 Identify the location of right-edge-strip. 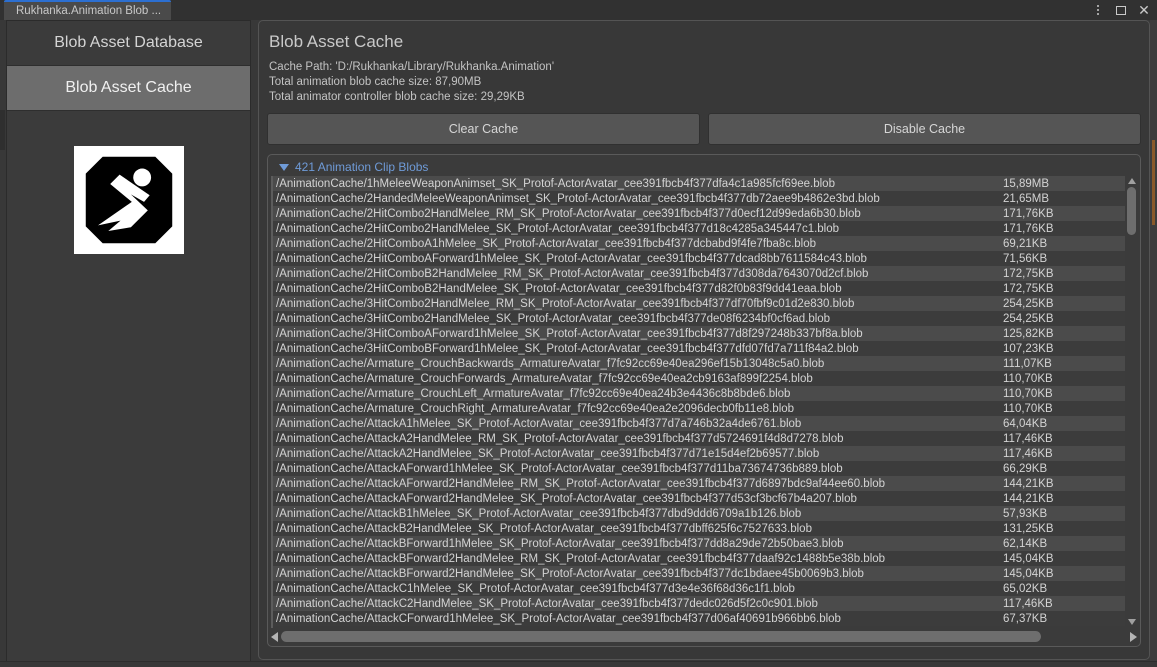
(1153, 343).